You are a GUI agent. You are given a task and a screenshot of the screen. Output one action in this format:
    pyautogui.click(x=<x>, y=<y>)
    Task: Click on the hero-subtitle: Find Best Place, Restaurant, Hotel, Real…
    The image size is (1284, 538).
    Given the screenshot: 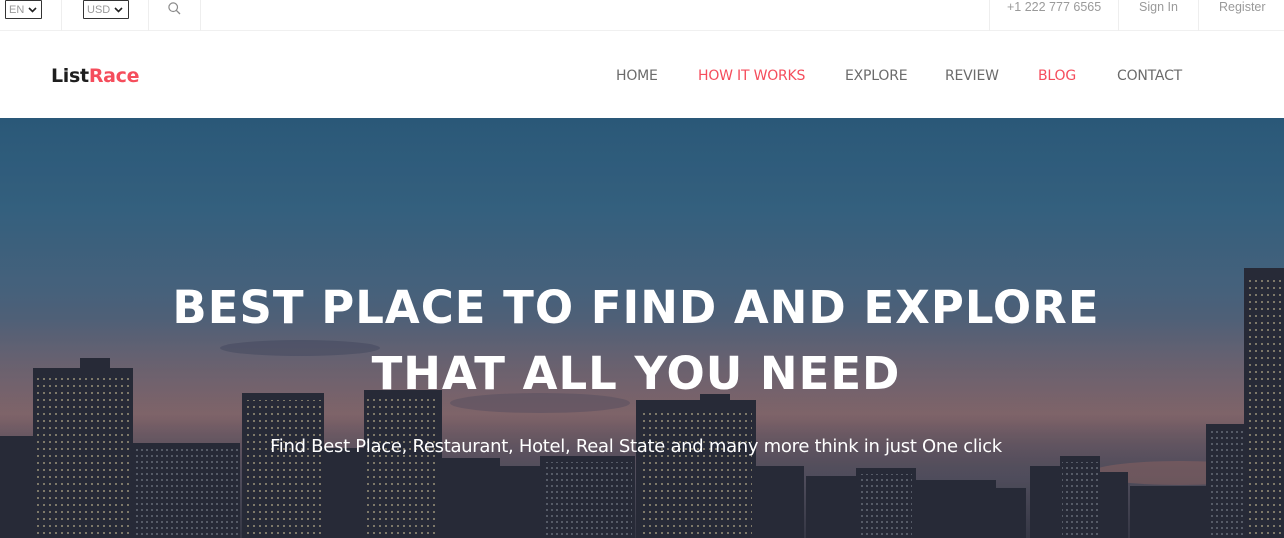 What is the action you would take?
    pyautogui.click(x=636, y=446)
    